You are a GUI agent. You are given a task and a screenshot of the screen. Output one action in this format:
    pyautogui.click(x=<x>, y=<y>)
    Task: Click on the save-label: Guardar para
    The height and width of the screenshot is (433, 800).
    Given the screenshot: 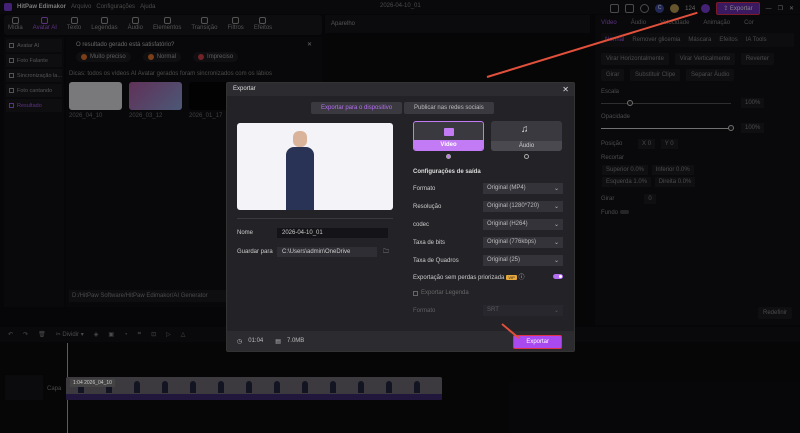 What is the action you would take?
    pyautogui.click(x=255, y=252)
    